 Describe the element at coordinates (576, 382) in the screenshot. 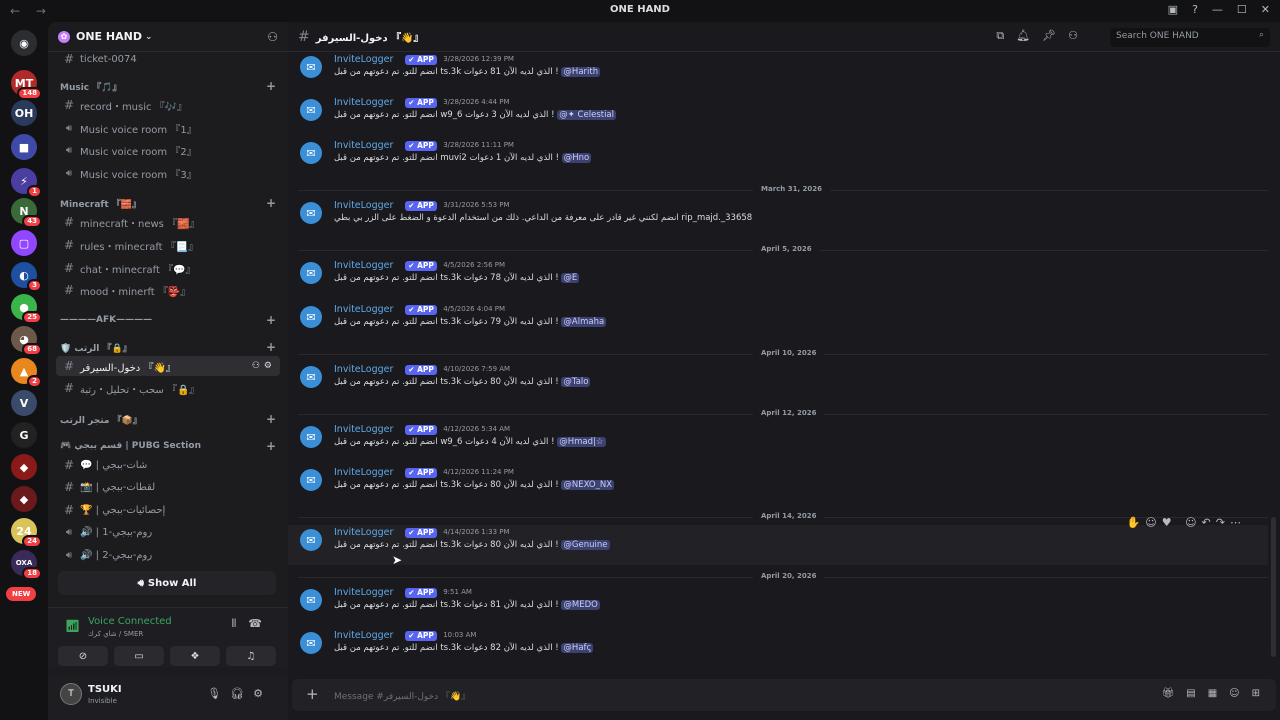

I see `user-mention: @Talo` at that location.